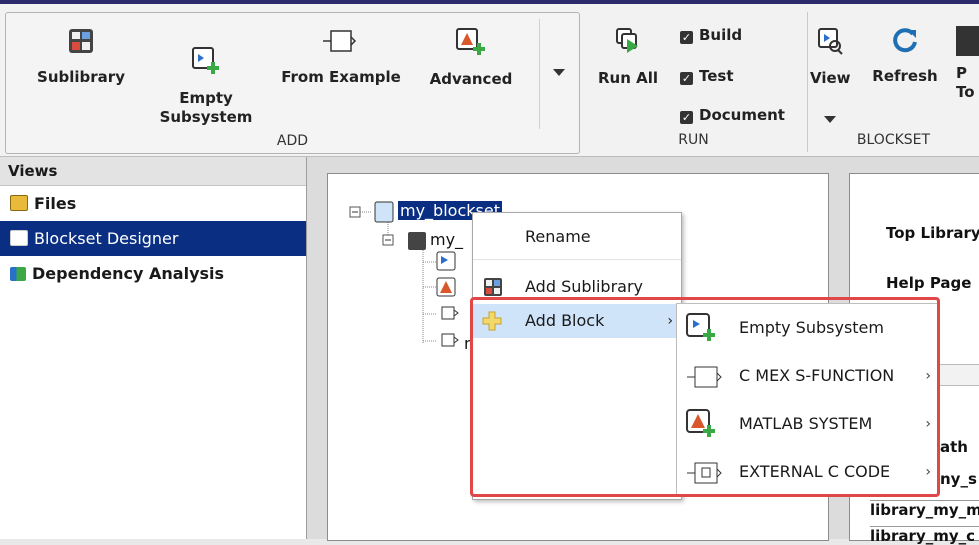  Describe the element at coordinates (153, 171) in the screenshot. I see `views-header: Views` at that location.